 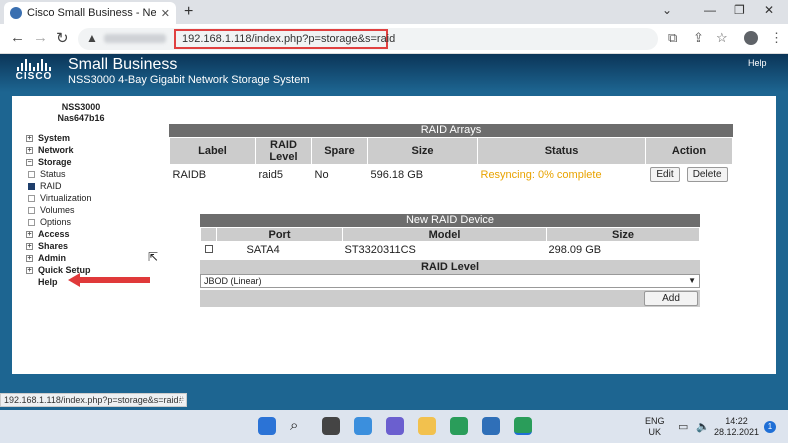 I want to click on language-indicator: ENG UK, so click(x=655, y=427).